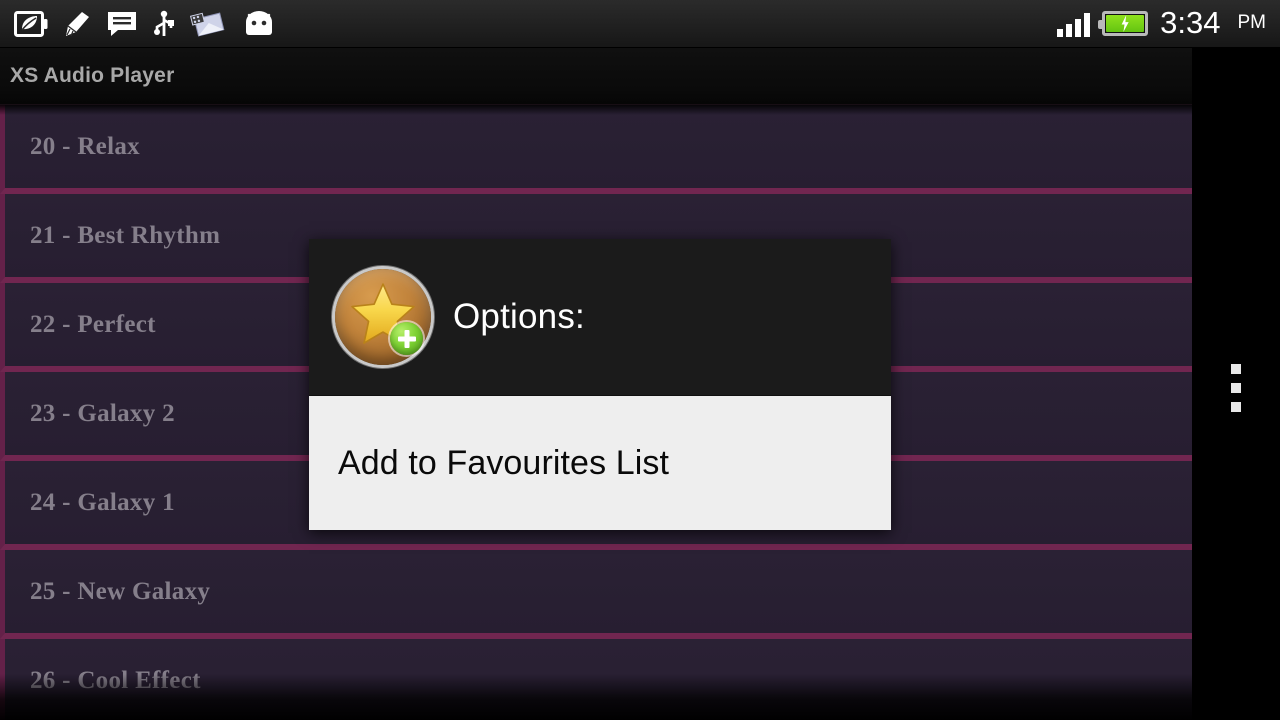 Image resolution: width=1280 pixels, height=720 pixels. What do you see at coordinates (1190, 22) in the screenshot?
I see `status-bar-clock: 3:34` at bounding box center [1190, 22].